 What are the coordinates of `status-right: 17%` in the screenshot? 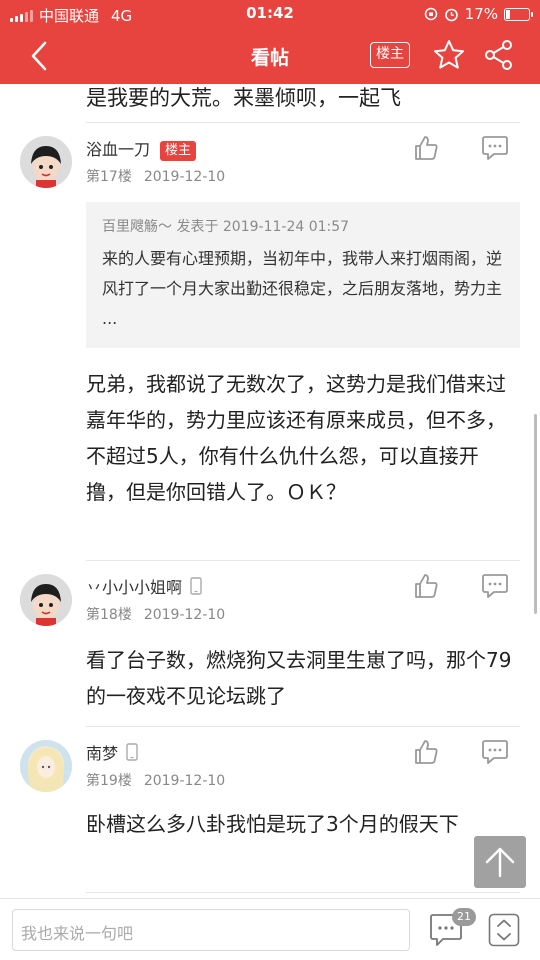 It's located at (478, 14).